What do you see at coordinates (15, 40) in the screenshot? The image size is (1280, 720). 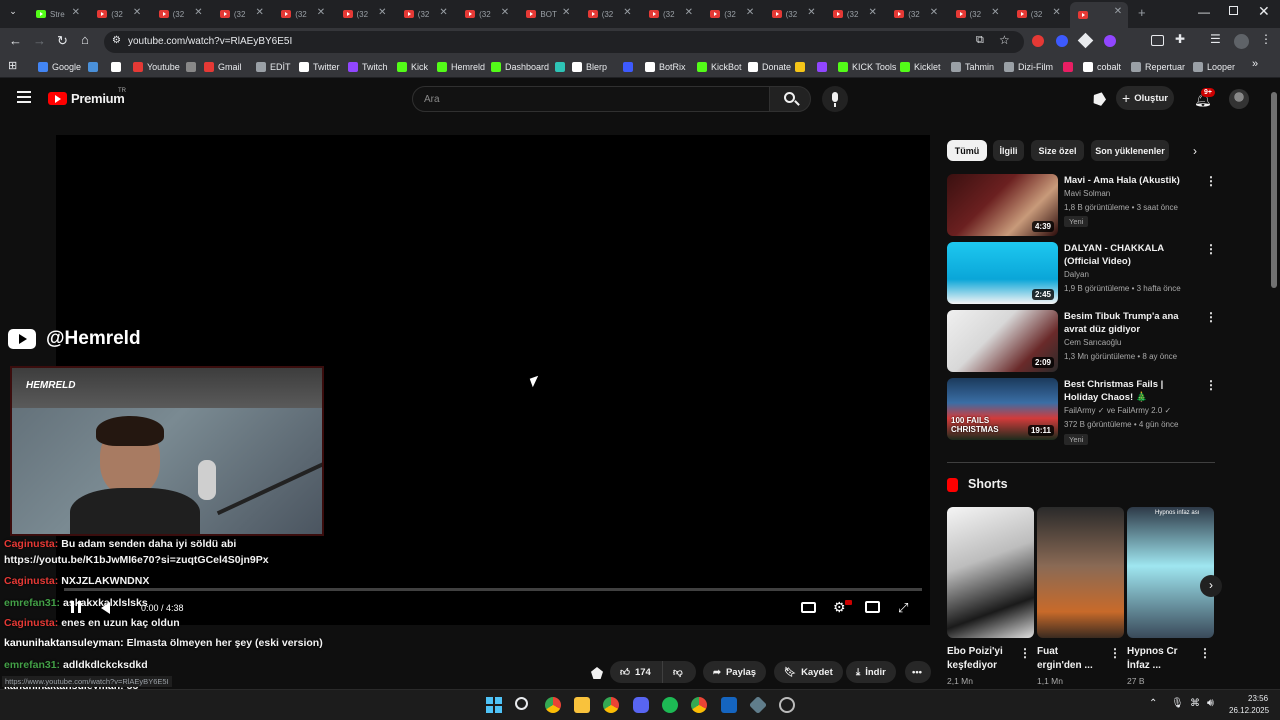 I see `back-button: ←` at bounding box center [15, 40].